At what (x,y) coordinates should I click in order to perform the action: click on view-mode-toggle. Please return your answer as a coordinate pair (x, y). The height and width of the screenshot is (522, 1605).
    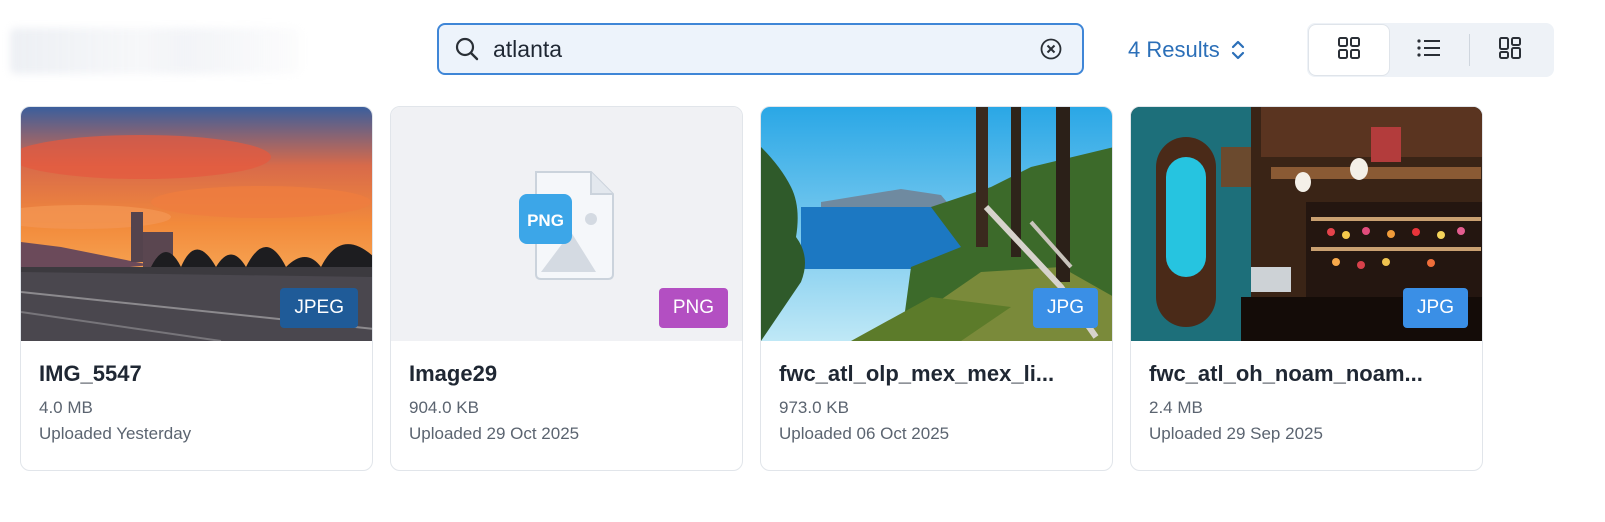
    Looking at the image, I should click on (1430, 50).